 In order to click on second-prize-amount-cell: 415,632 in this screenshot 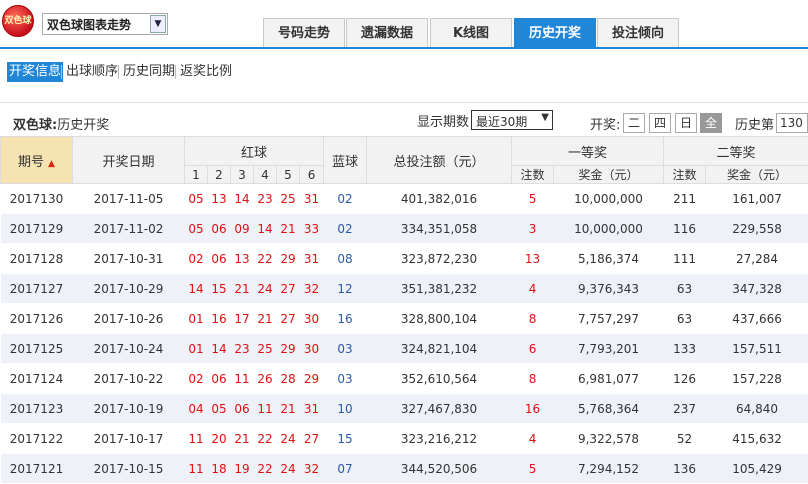, I will do `click(757, 439)`.